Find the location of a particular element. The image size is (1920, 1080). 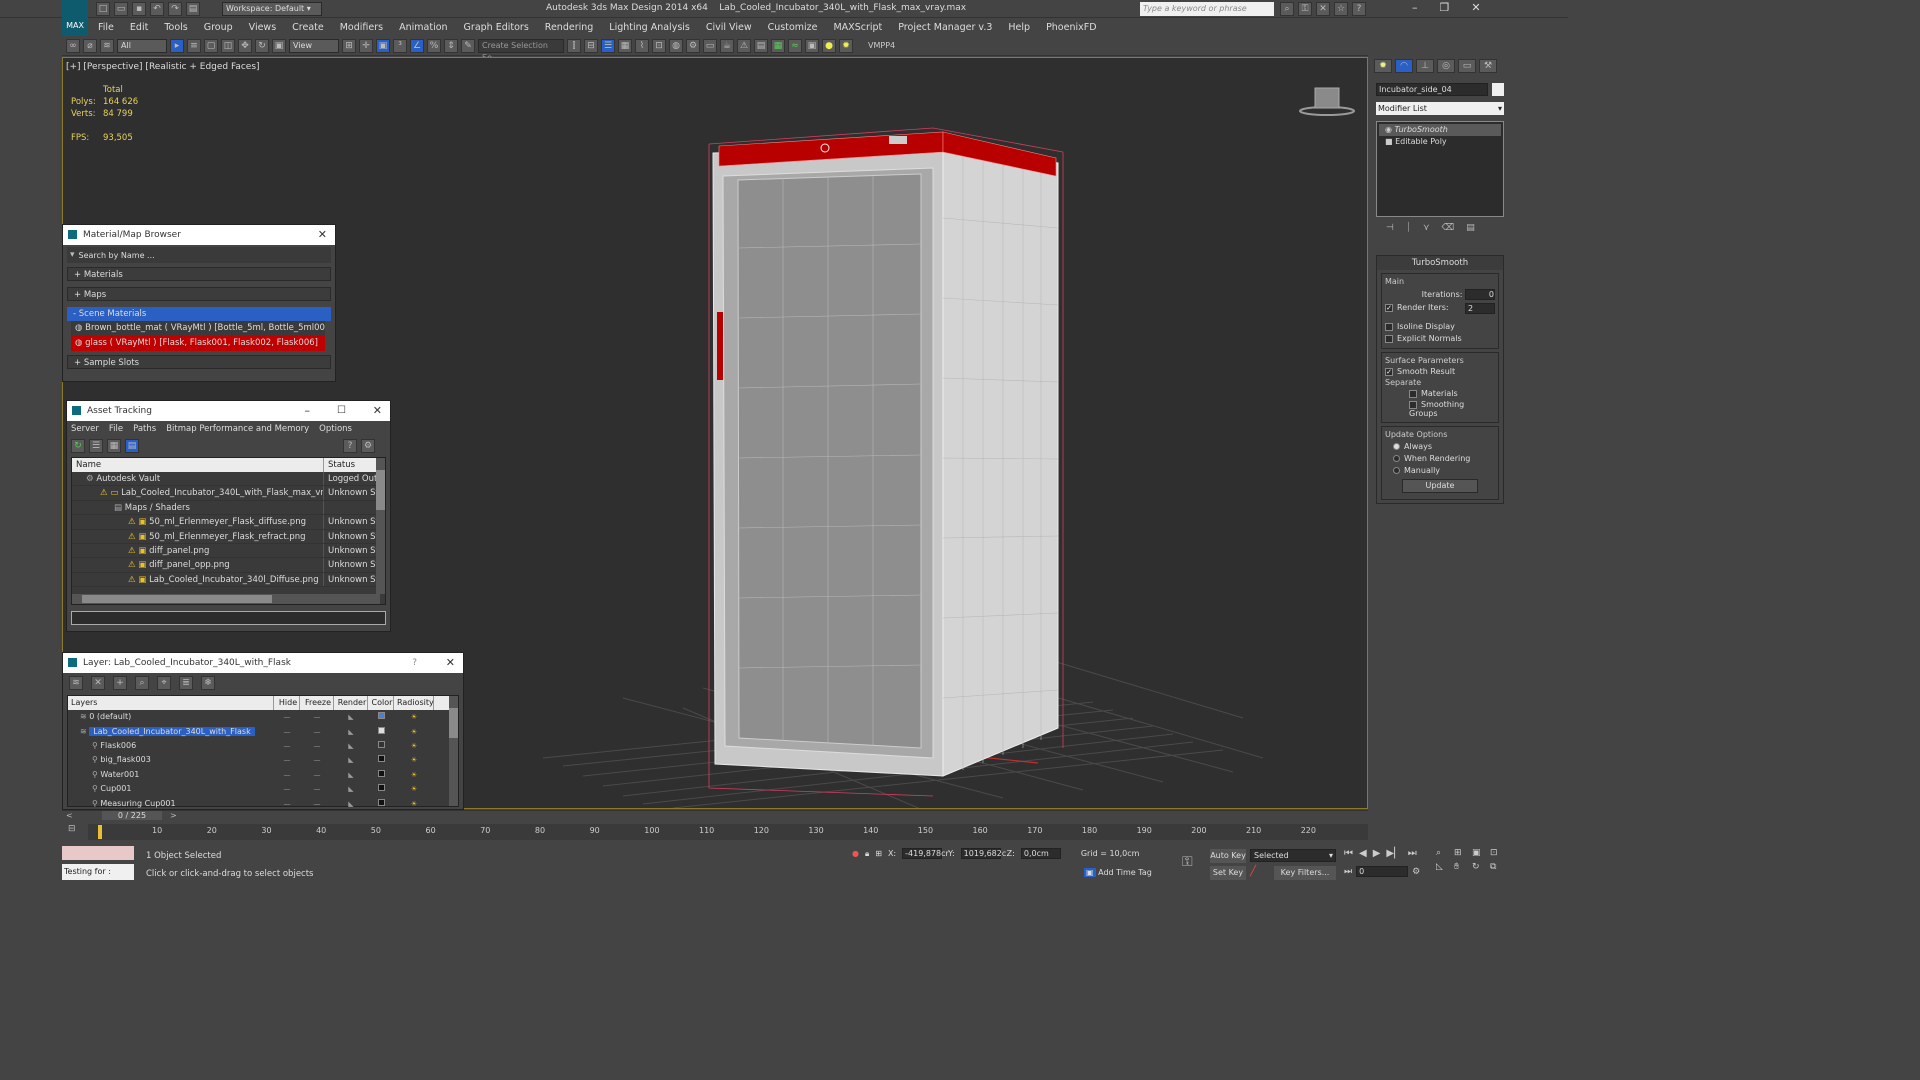

edit-named-sel-icon: ✎ is located at coordinates (468, 45).